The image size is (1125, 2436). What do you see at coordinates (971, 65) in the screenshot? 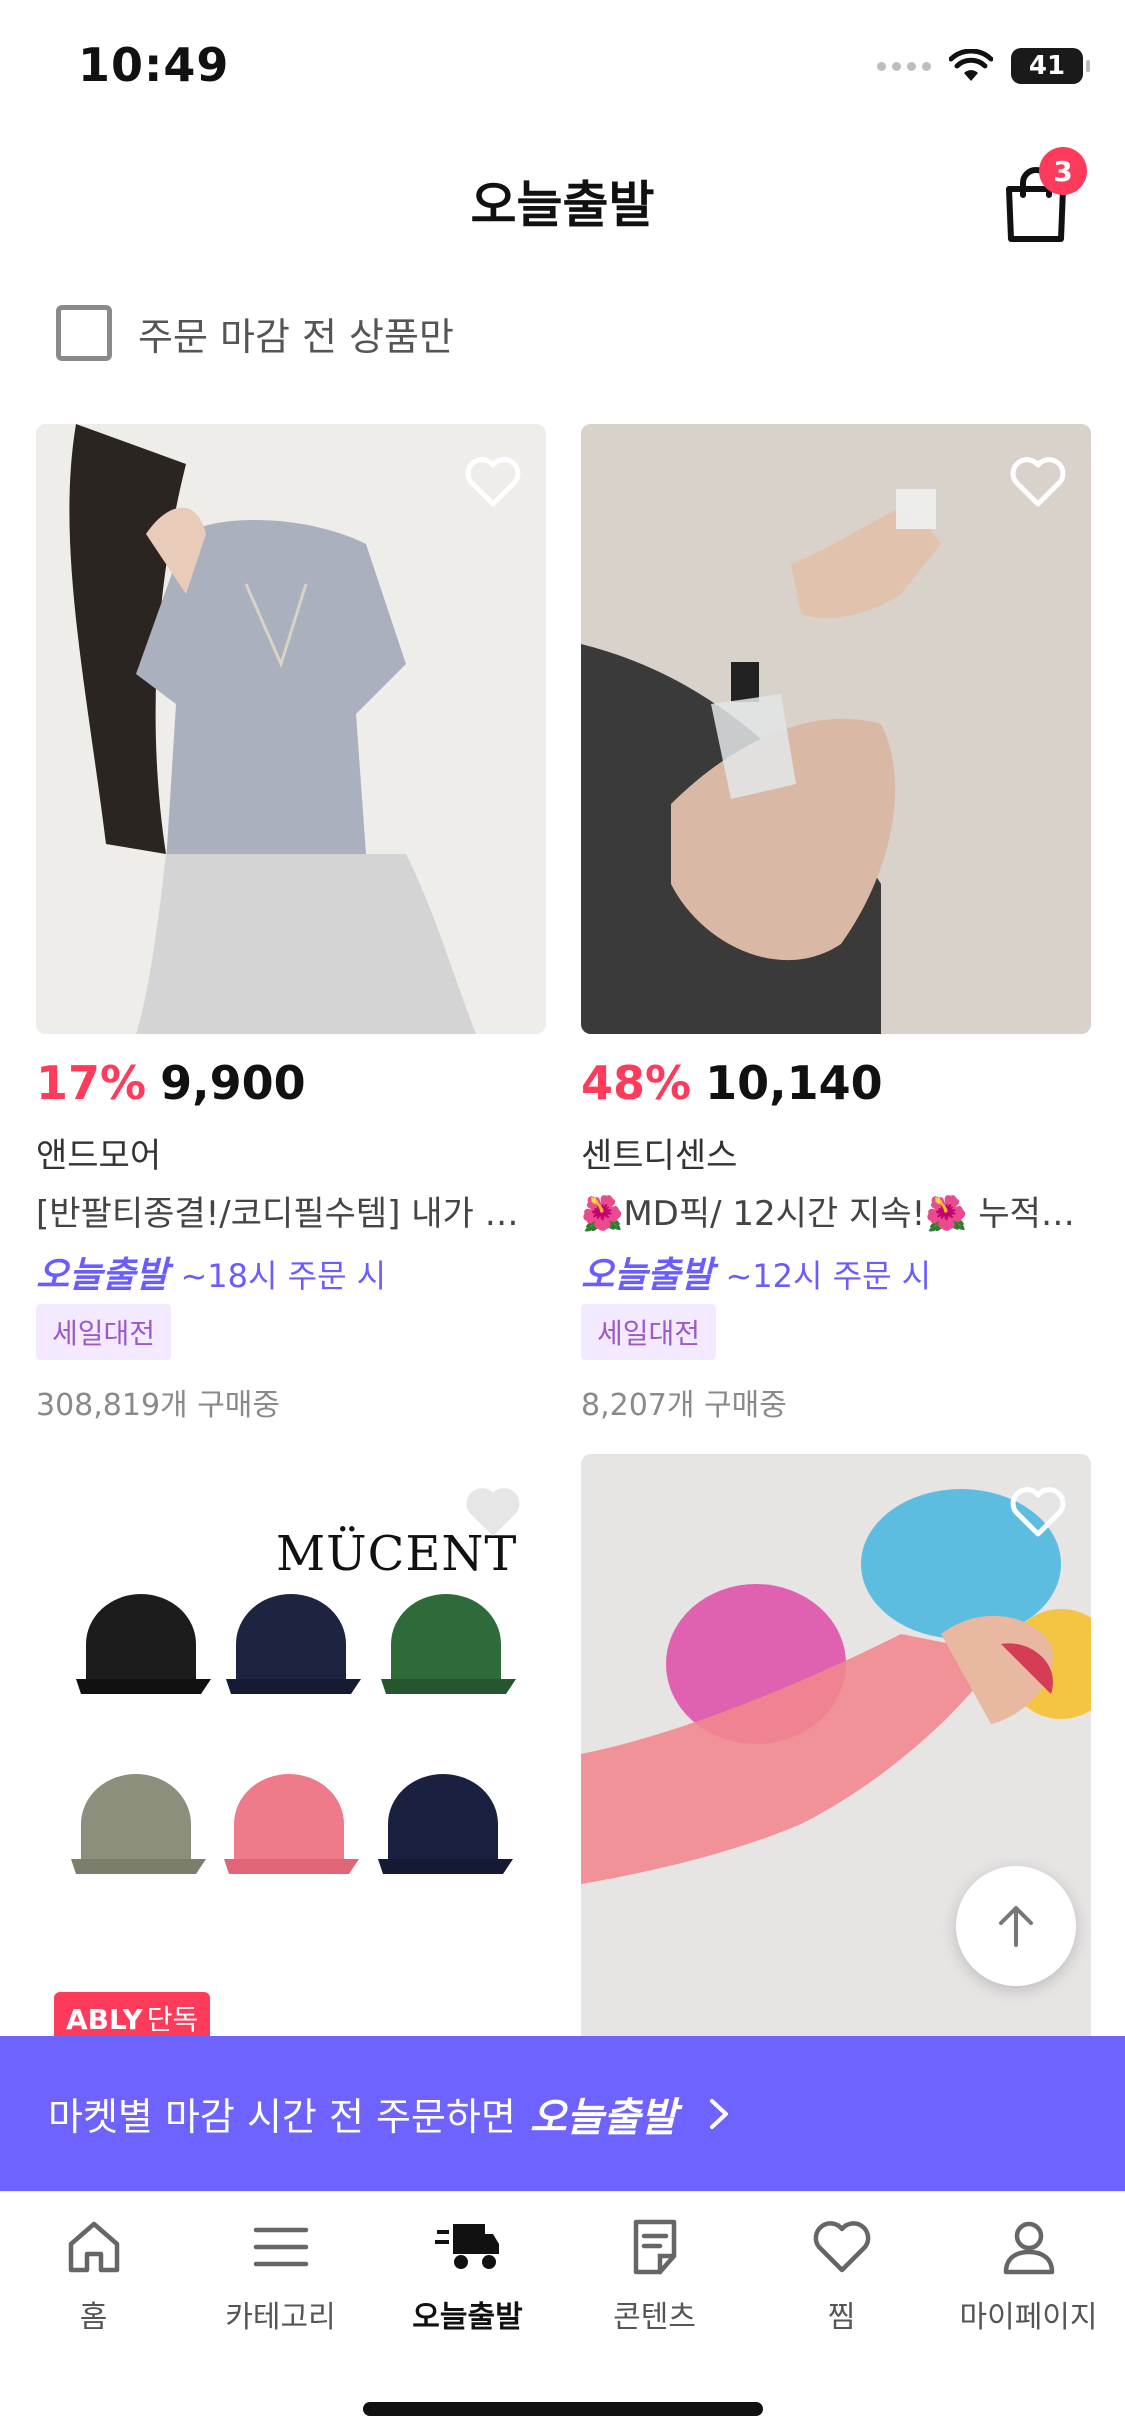
I see `wifi-icon` at bounding box center [971, 65].